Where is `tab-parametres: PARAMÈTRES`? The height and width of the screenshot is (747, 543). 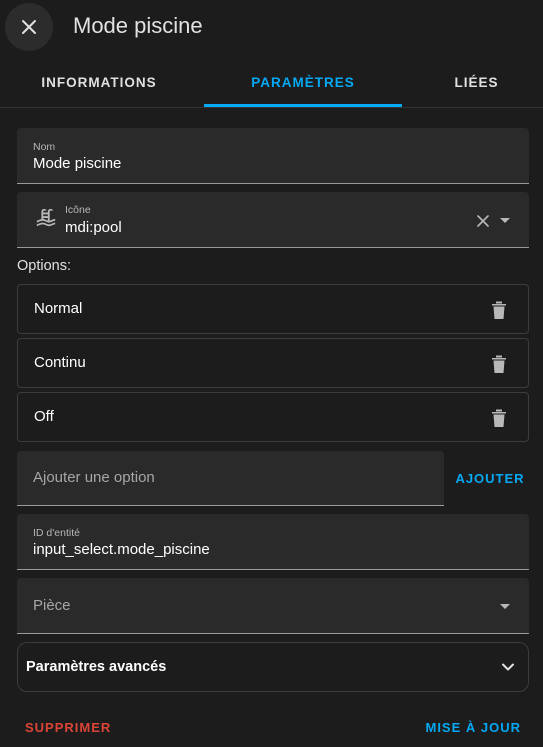 tab-parametres: PARAMÈTRES is located at coordinates (303, 82).